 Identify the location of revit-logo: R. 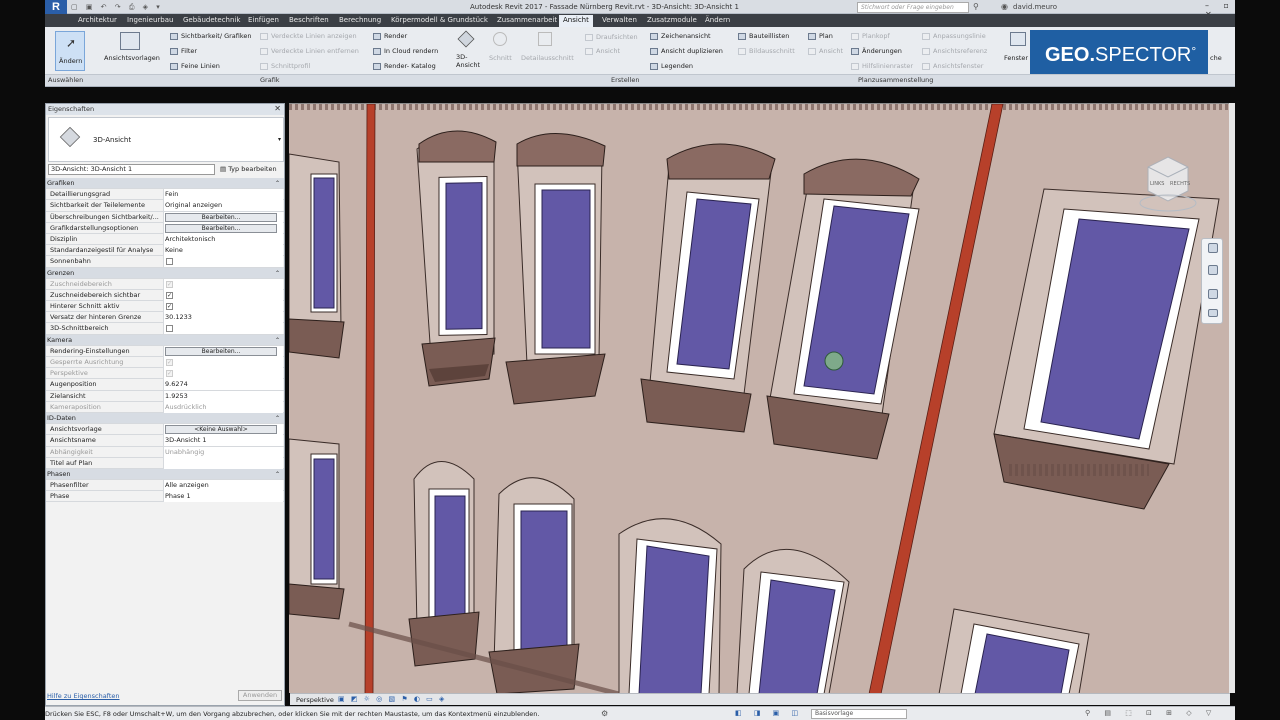
(56, 7).